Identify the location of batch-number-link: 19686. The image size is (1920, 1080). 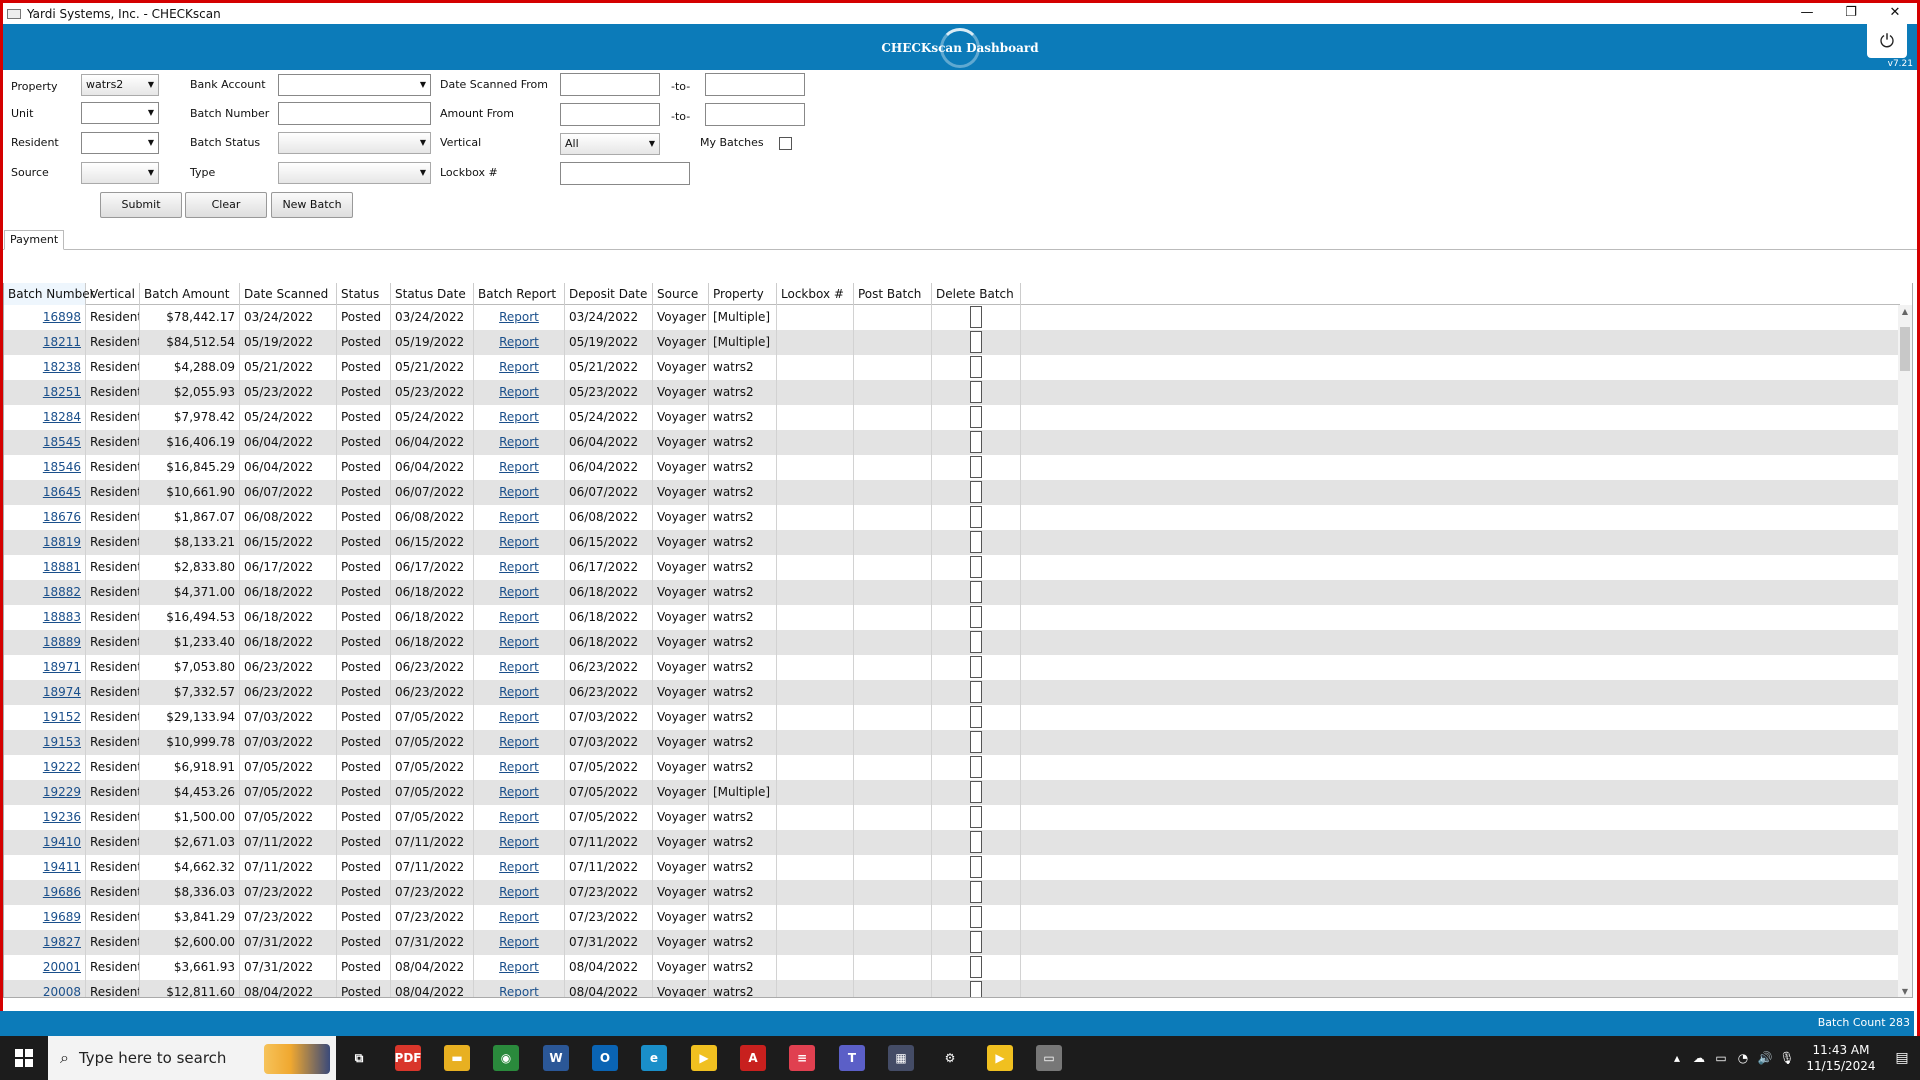
(62, 892).